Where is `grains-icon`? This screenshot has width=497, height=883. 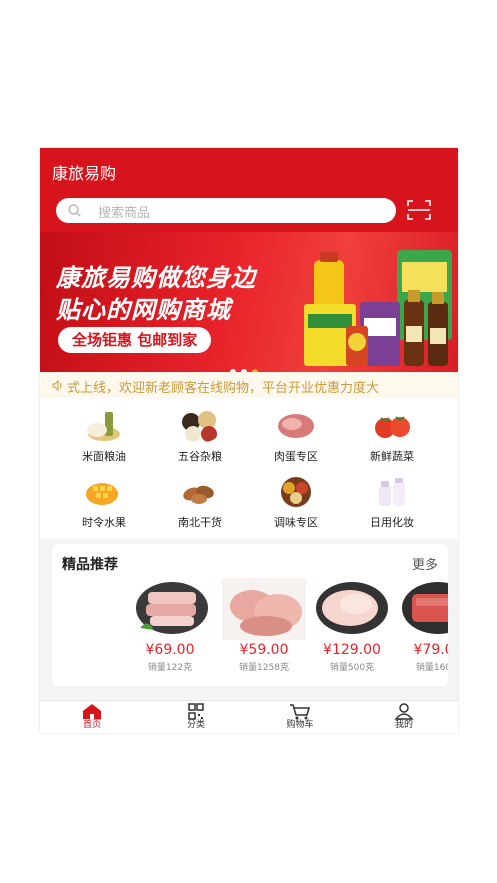
grains-icon is located at coordinates (199, 426).